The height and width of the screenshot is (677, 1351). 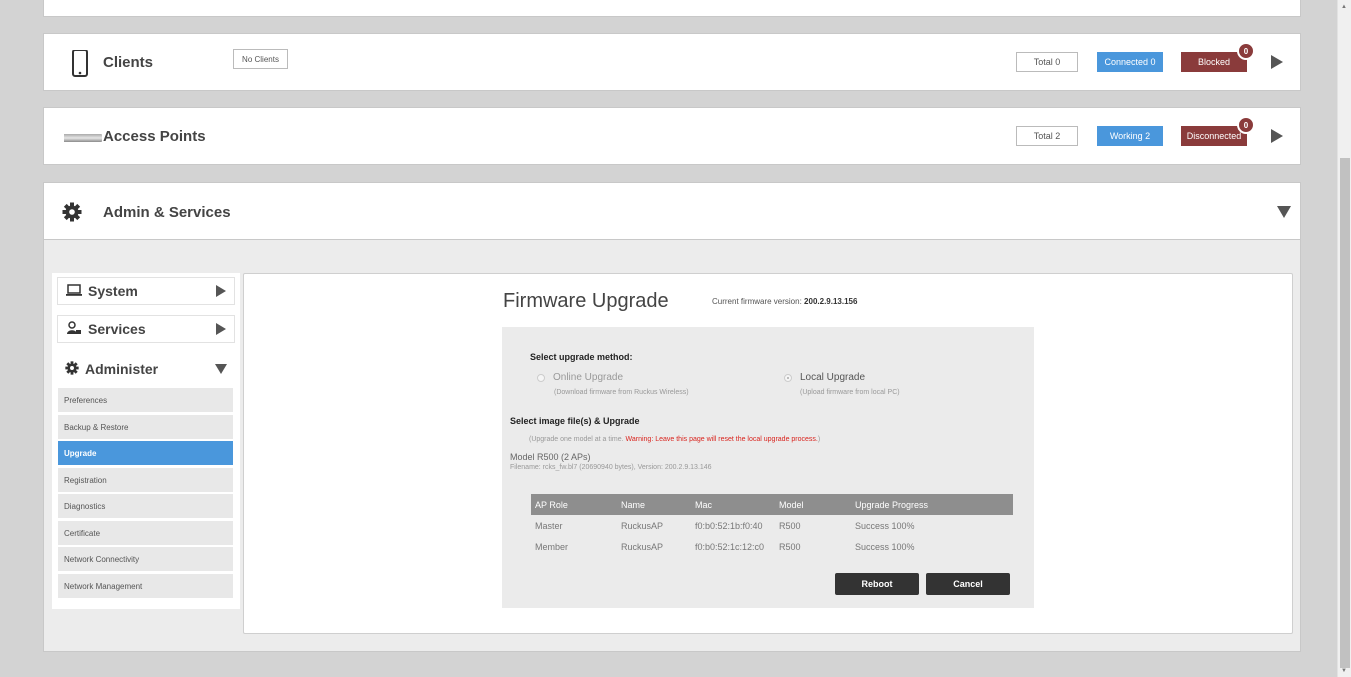 What do you see at coordinates (154, 136) in the screenshot?
I see `access-points-title: Access Points` at bounding box center [154, 136].